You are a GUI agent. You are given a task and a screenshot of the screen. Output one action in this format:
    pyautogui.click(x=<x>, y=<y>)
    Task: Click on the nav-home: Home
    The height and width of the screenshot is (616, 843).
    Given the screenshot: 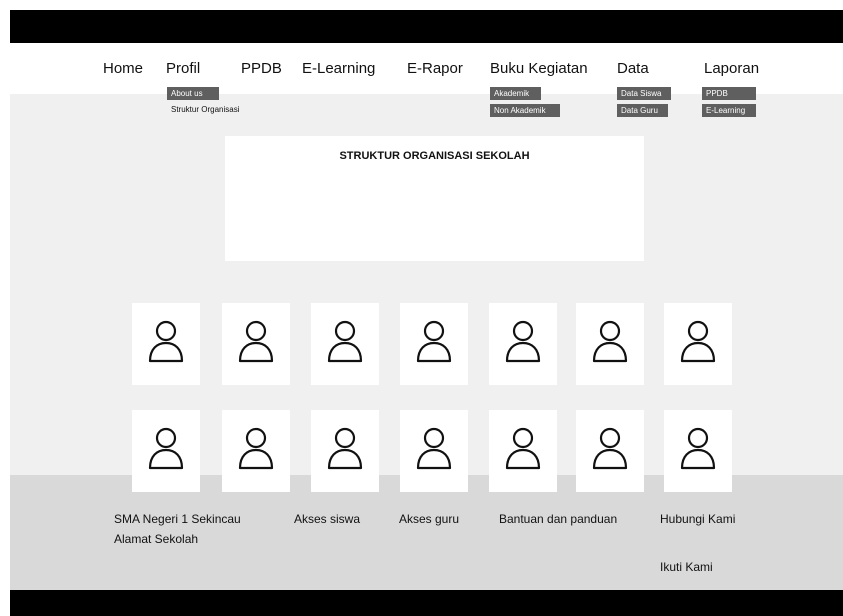 What is the action you would take?
    pyautogui.click(x=123, y=68)
    